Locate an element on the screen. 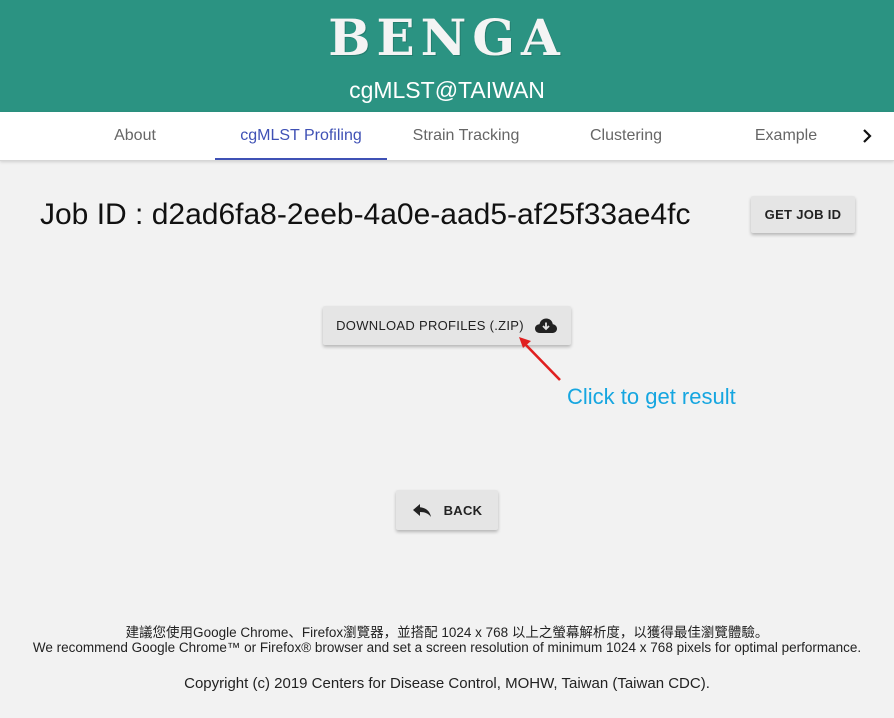 This screenshot has height=718, width=894. tabs-next-button is located at coordinates (867, 136).